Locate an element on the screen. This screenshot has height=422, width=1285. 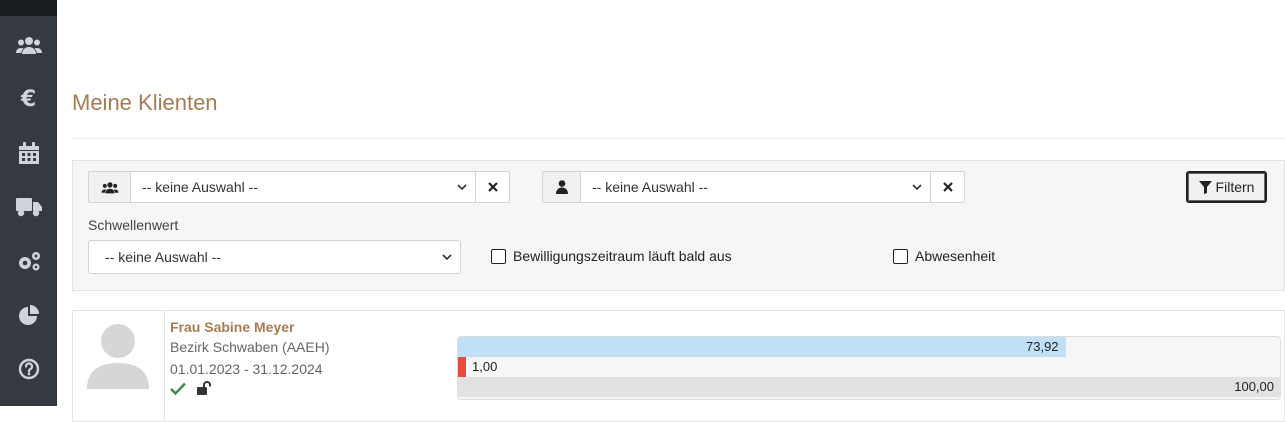
person-select: -- keine Auswahl -- is located at coordinates (755, 187).